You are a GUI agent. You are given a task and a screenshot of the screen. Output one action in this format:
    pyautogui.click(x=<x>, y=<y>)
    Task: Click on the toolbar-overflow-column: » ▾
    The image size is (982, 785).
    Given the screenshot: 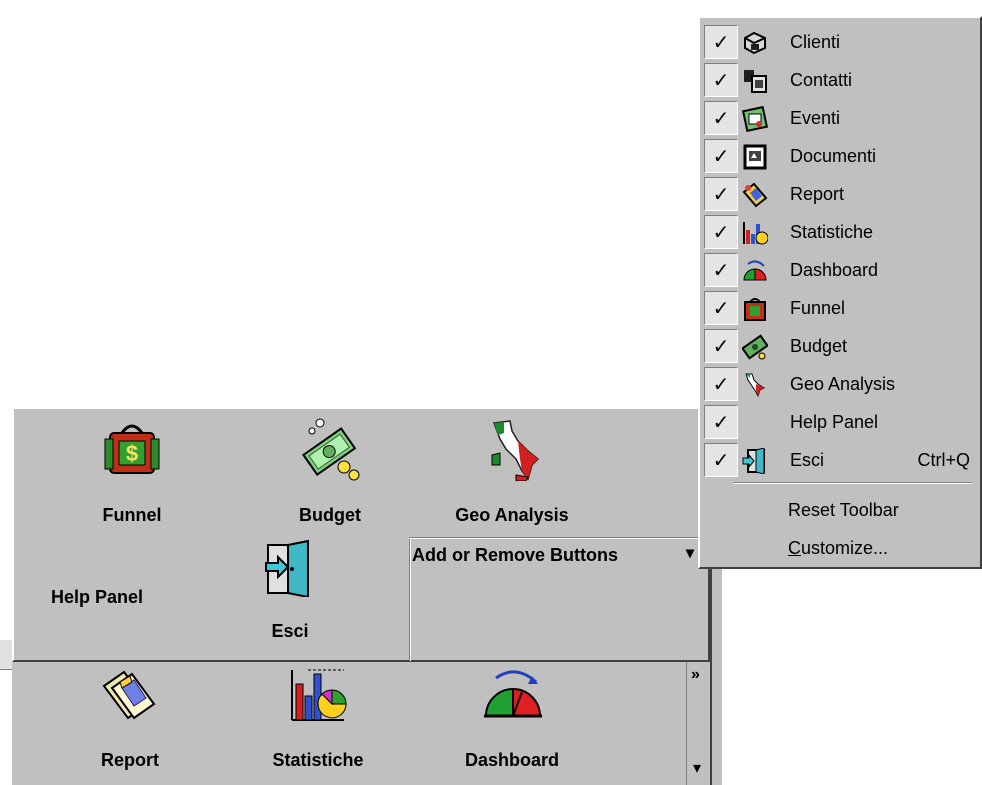 What is the action you would take?
    pyautogui.click(x=698, y=723)
    